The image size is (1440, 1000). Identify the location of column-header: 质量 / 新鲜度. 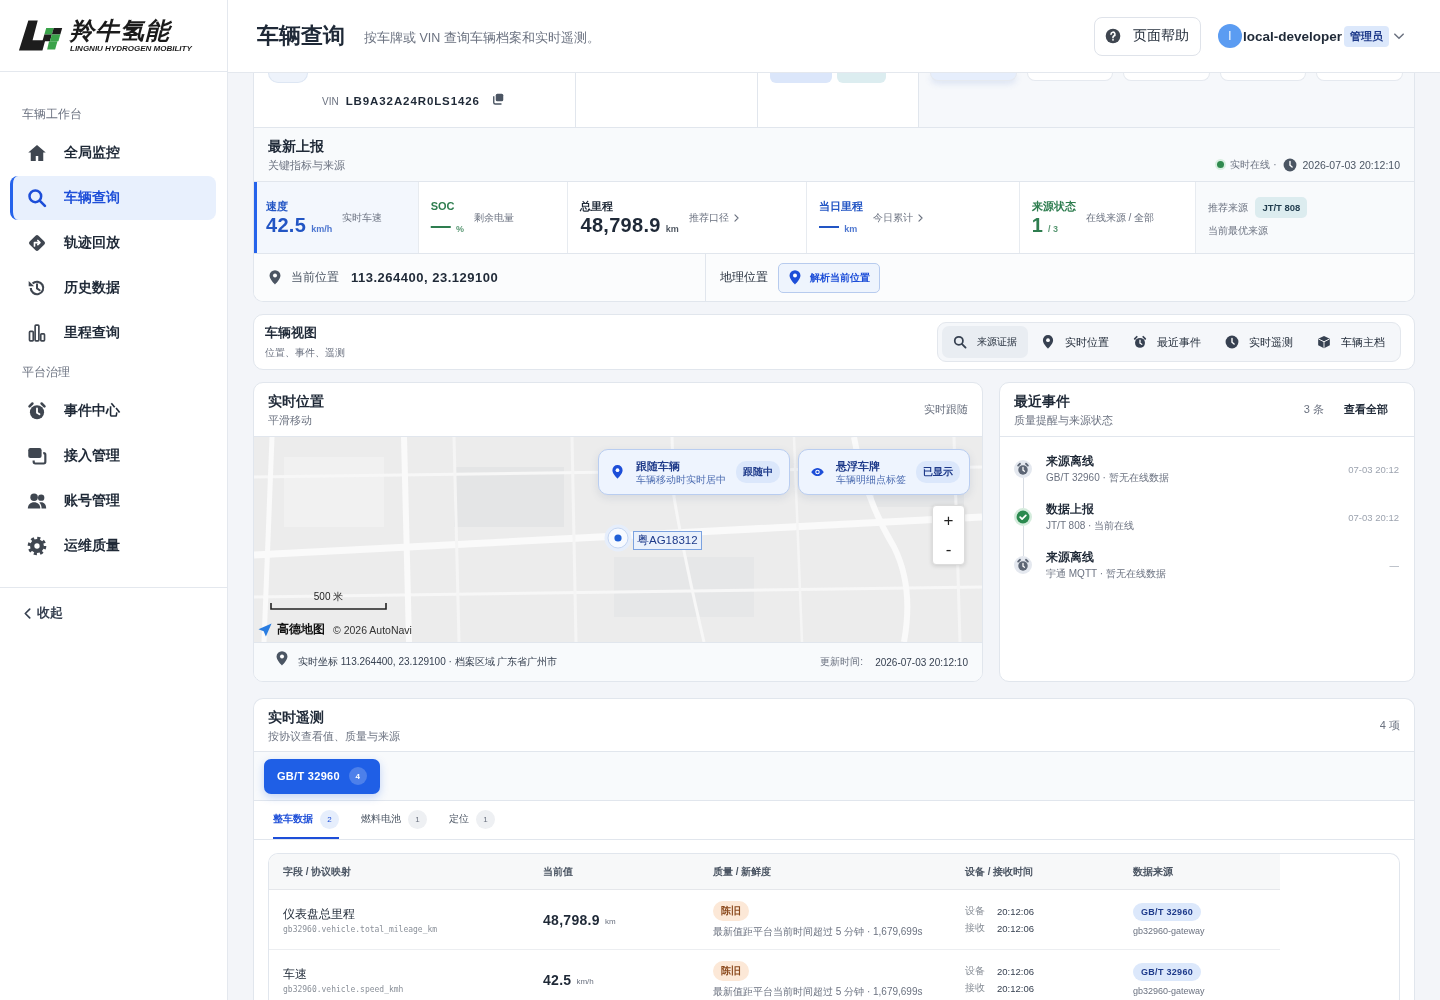
(742, 871).